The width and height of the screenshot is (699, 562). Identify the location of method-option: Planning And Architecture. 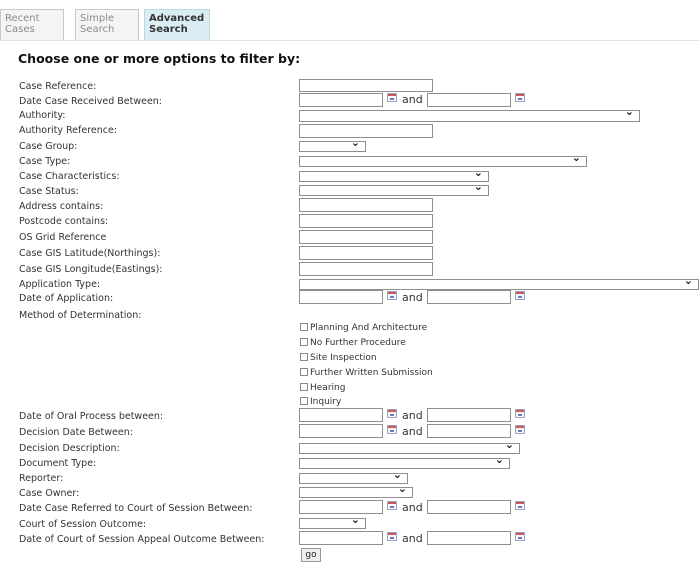
(363, 328).